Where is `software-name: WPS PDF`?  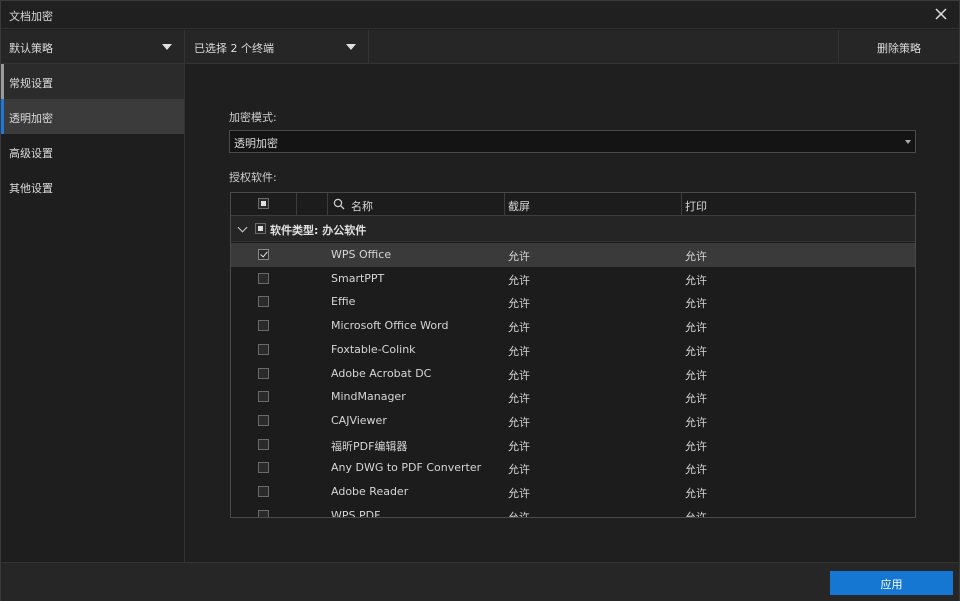
software-name: WPS PDF is located at coordinates (356, 513).